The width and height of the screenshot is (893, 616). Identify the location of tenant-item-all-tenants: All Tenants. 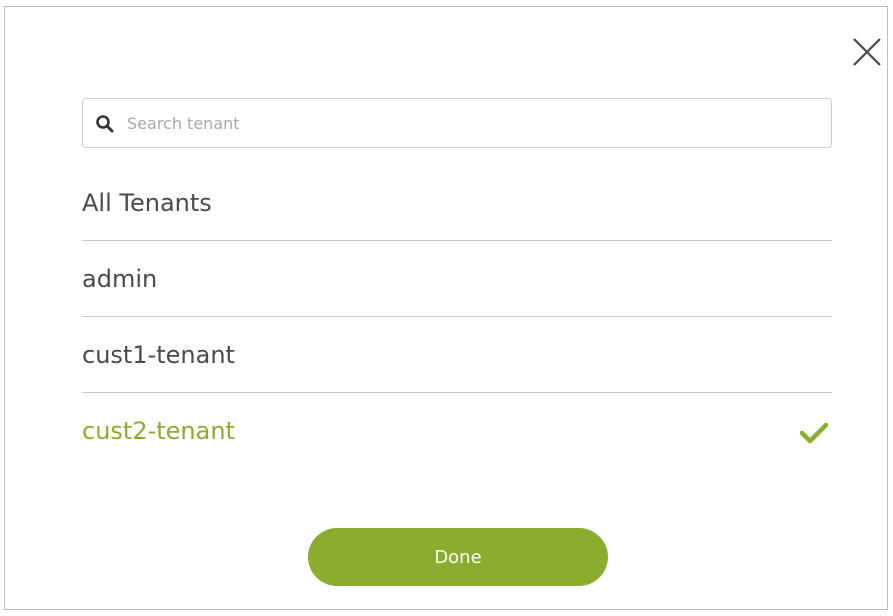
(457, 203).